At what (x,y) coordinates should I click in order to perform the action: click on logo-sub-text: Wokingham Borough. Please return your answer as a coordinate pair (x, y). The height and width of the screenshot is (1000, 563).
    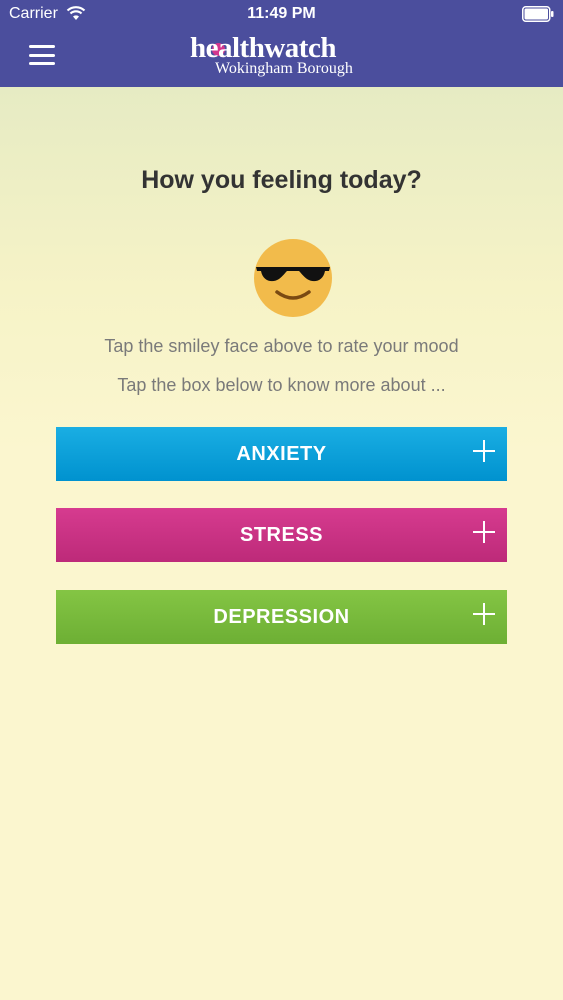
    Looking at the image, I should click on (284, 68).